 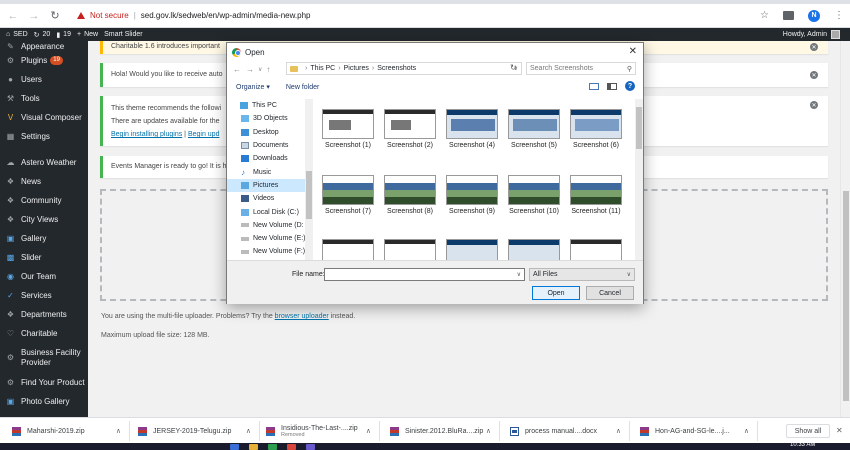 What do you see at coordinates (270, 118) in the screenshot?
I see `nav-item-3d-objects: 3D Objects` at bounding box center [270, 118].